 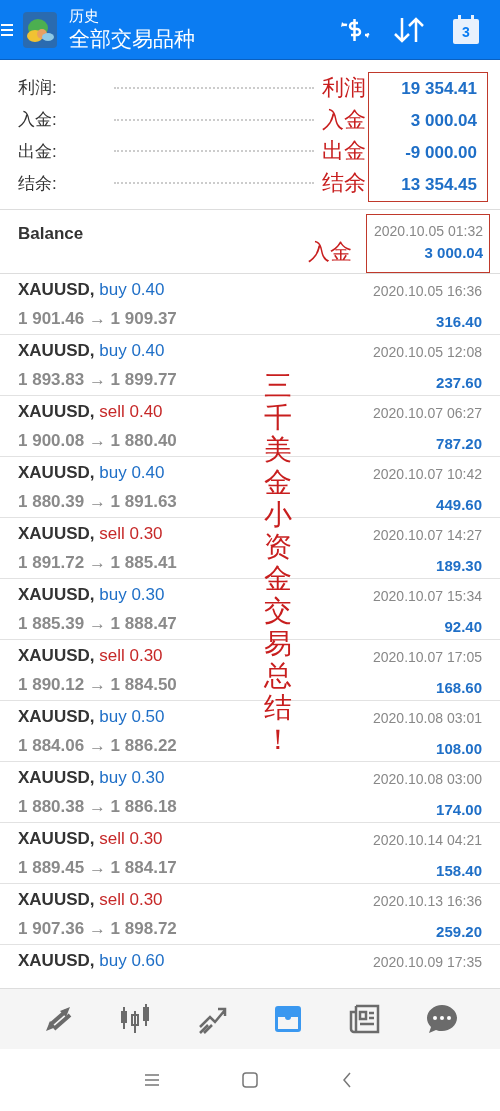 What do you see at coordinates (458, 931) in the screenshot?
I see `trade-profit: 259.20` at bounding box center [458, 931].